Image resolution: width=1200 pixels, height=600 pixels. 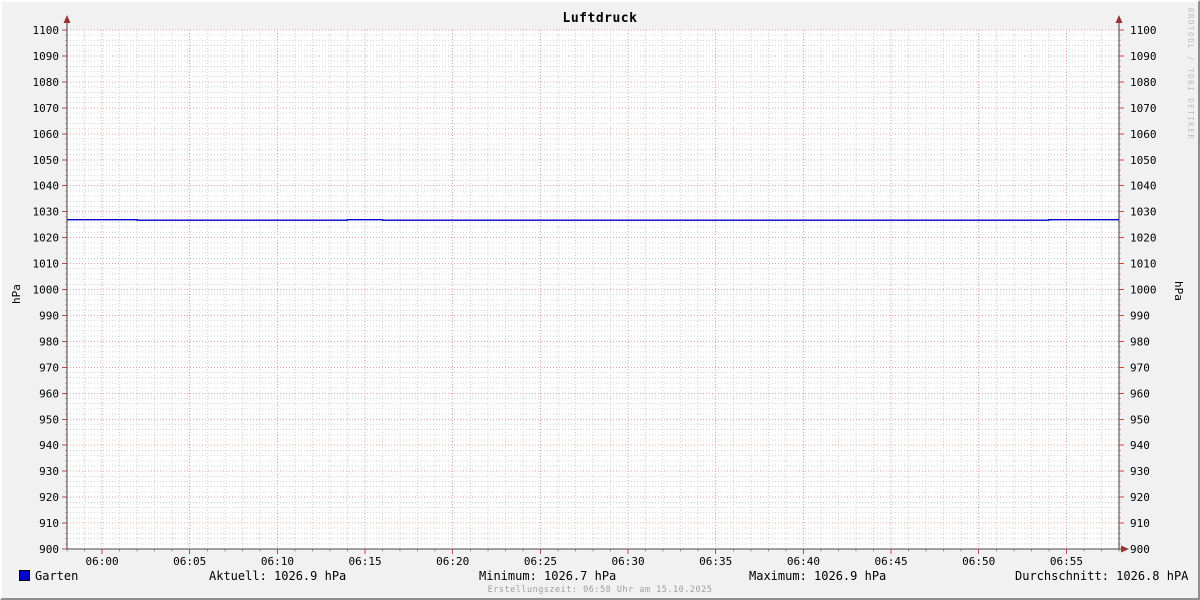 I want to click on svg-text: 06:45, so click(x=891, y=561).